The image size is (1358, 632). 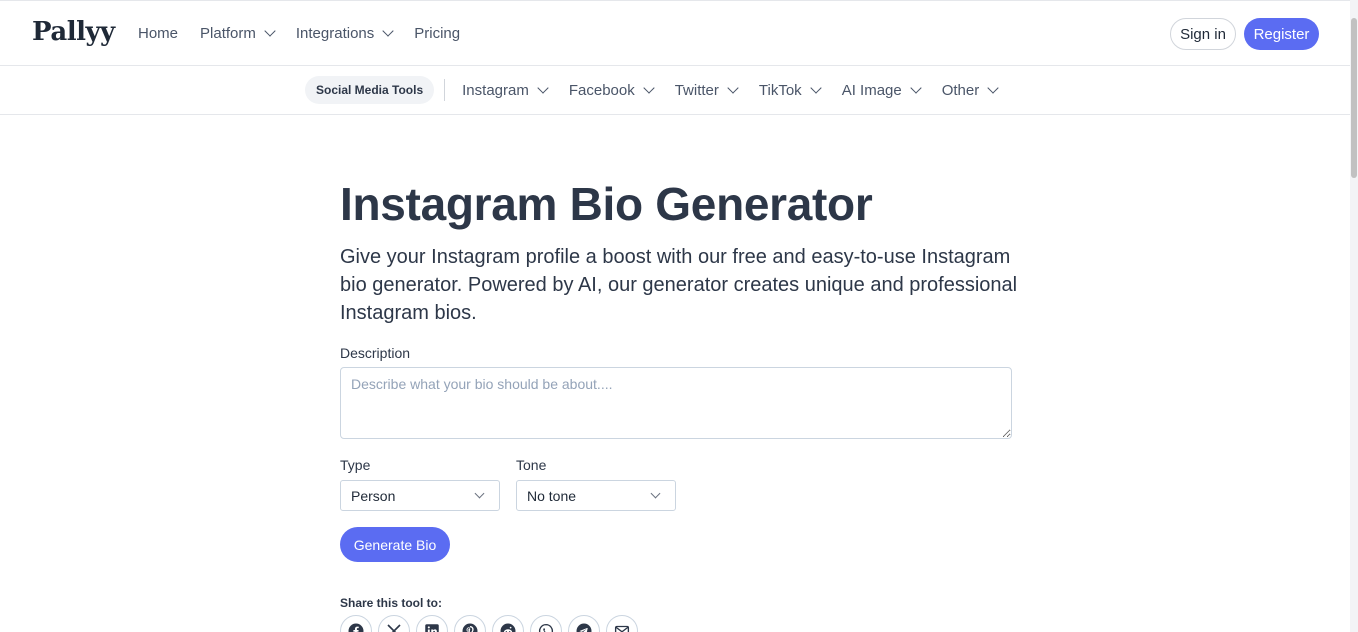 I want to click on subnav-tiktok-label: TikTok, so click(x=780, y=90).